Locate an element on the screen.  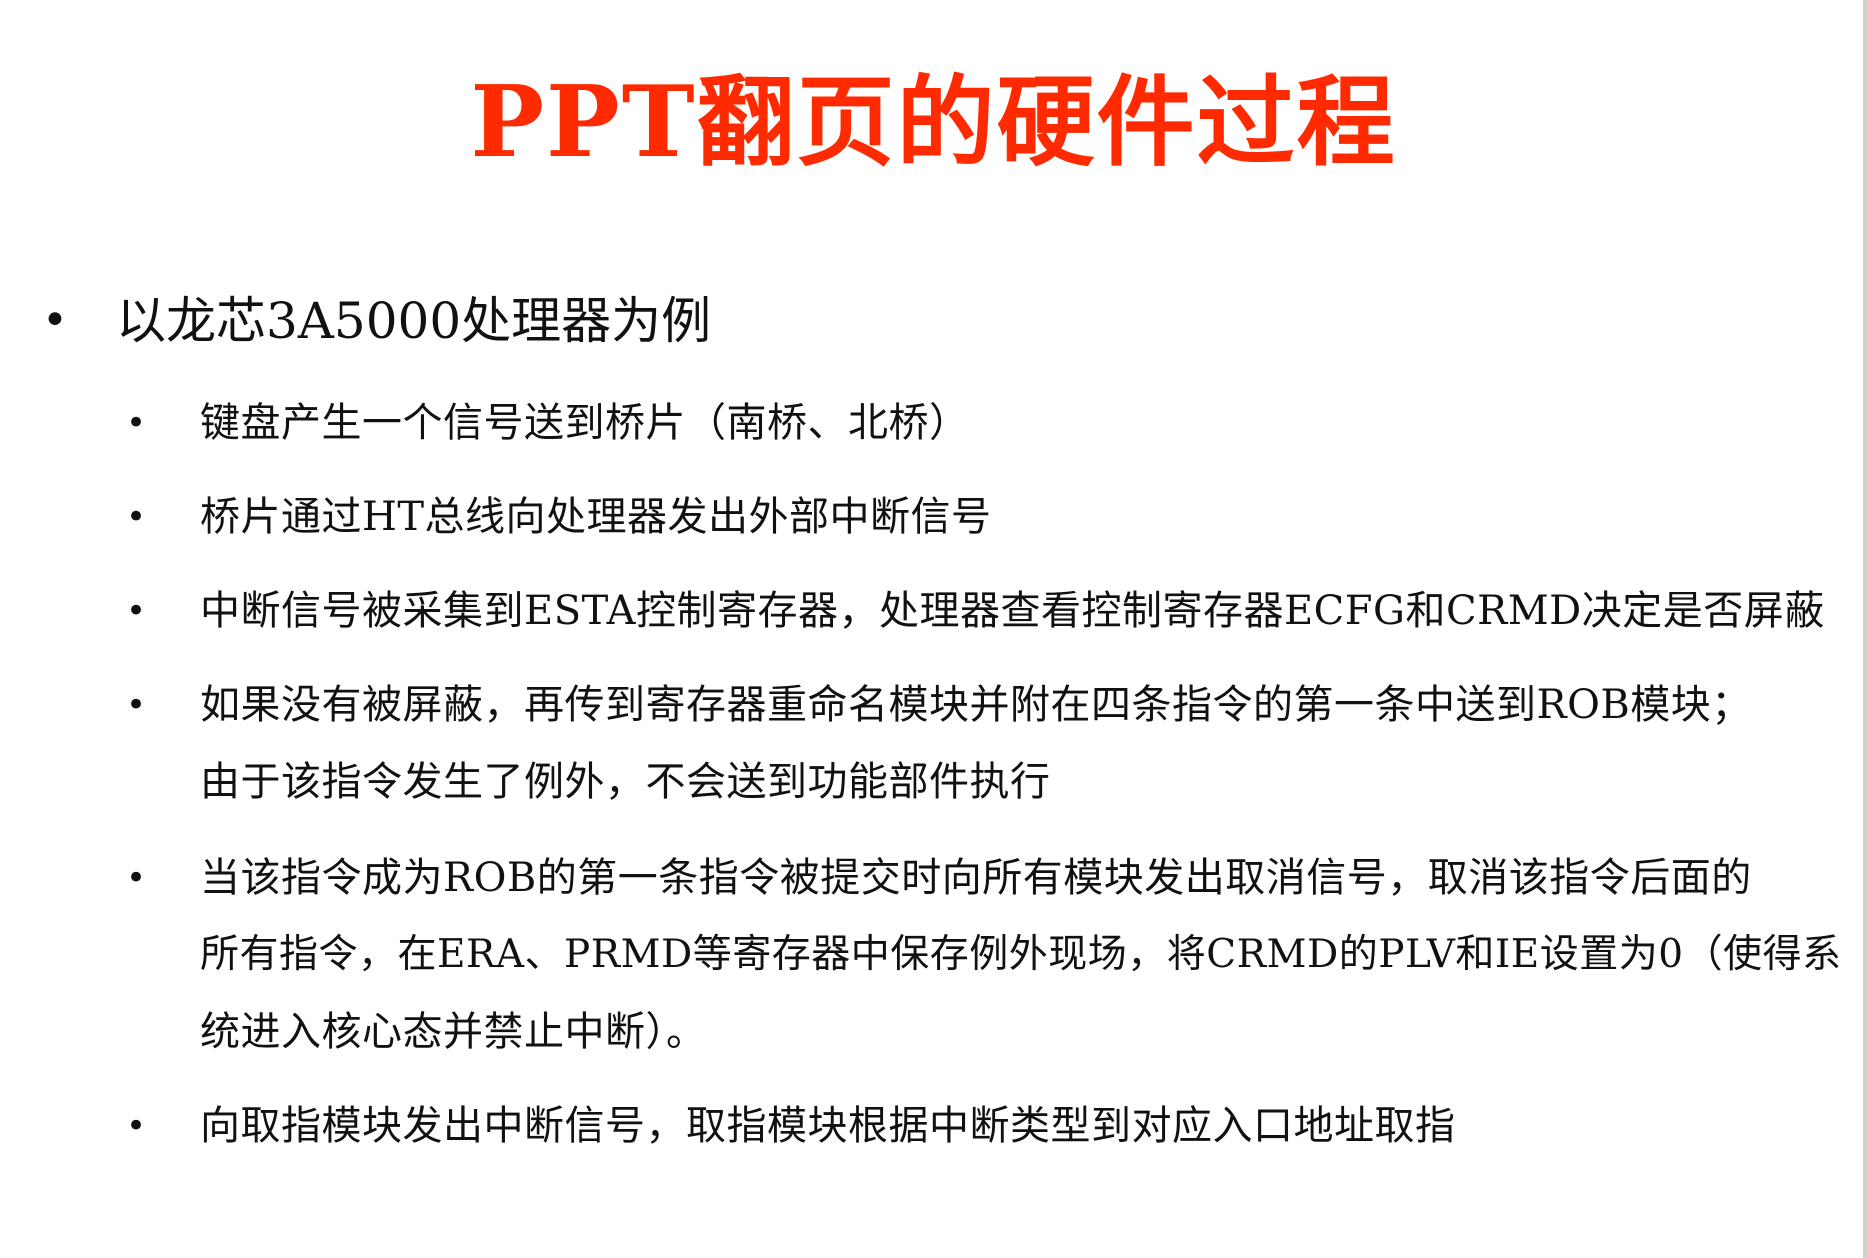
sub-bullet-text: 向取指模块发出中断信号，取指模块根据中断类型到对应入口地址取指 is located at coordinates (828, 1126).